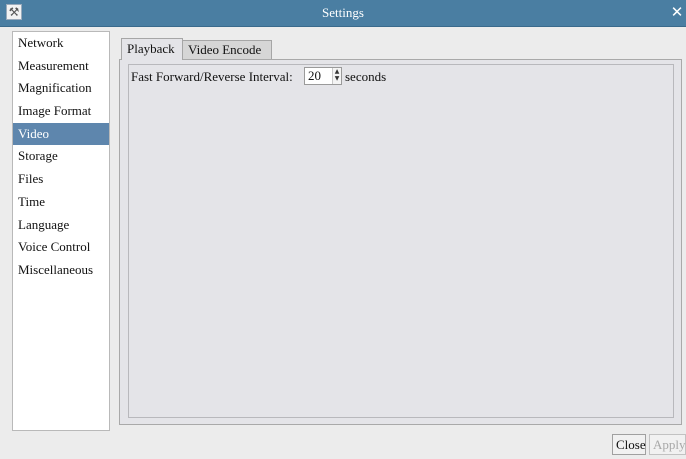  What do you see at coordinates (323, 76) in the screenshot?
I see `interval-spinbox: 20 ▲ ▼` at bounding box center [323, 76].